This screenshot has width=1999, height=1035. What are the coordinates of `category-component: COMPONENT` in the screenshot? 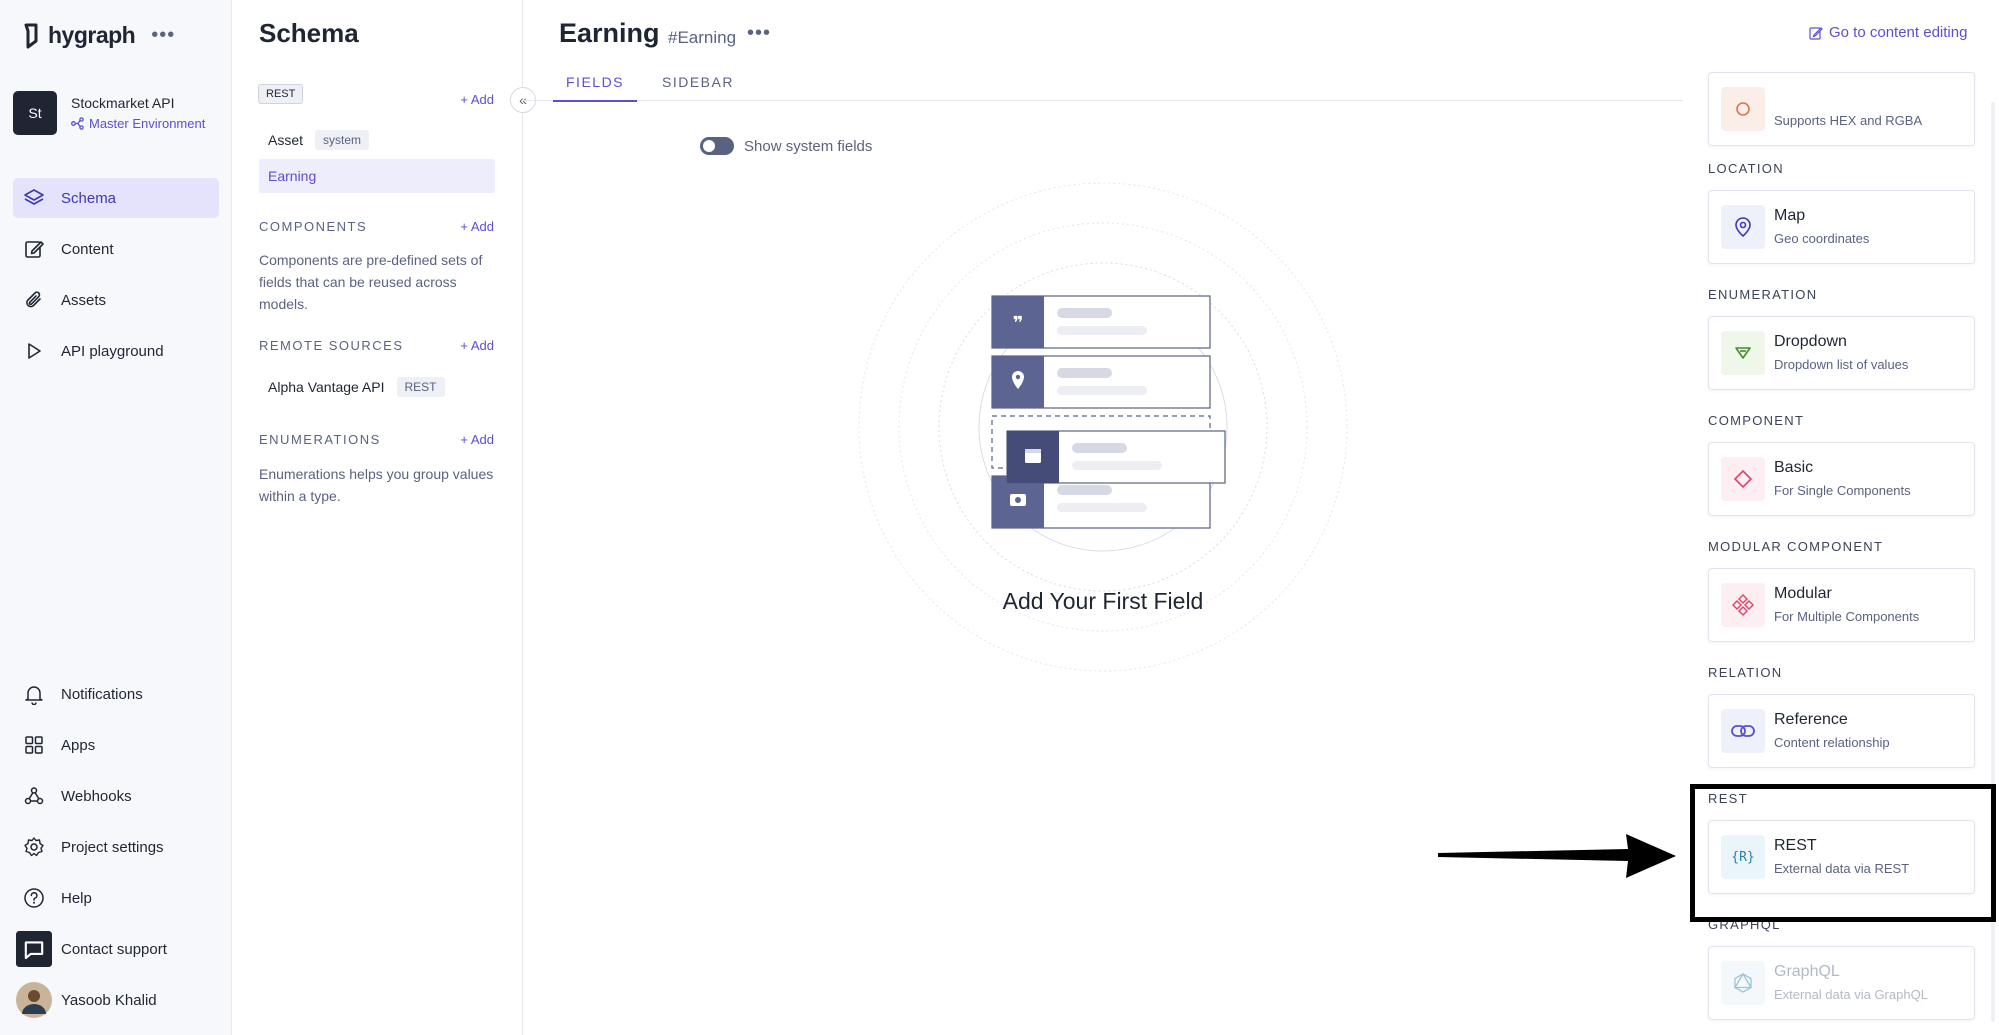 It's located at (1756, 420).